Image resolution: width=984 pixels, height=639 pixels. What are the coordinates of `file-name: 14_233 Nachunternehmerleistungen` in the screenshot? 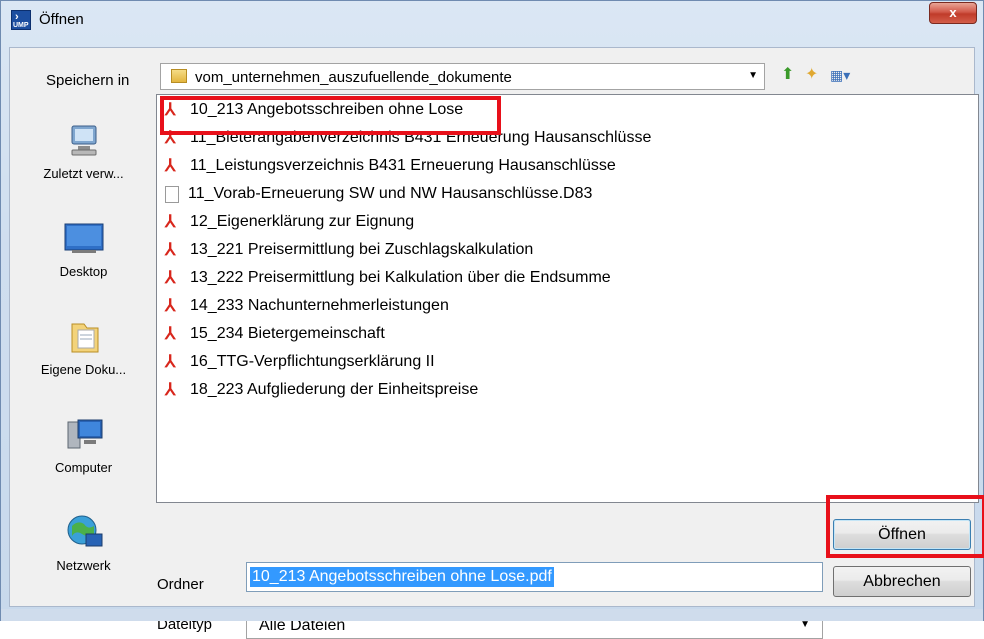 It's located at (319, 305).